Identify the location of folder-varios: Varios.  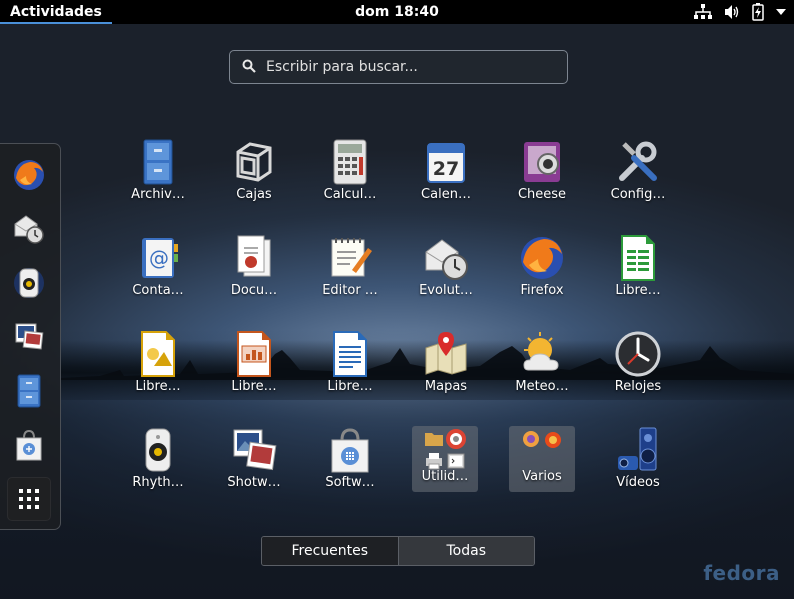
(542, 459).